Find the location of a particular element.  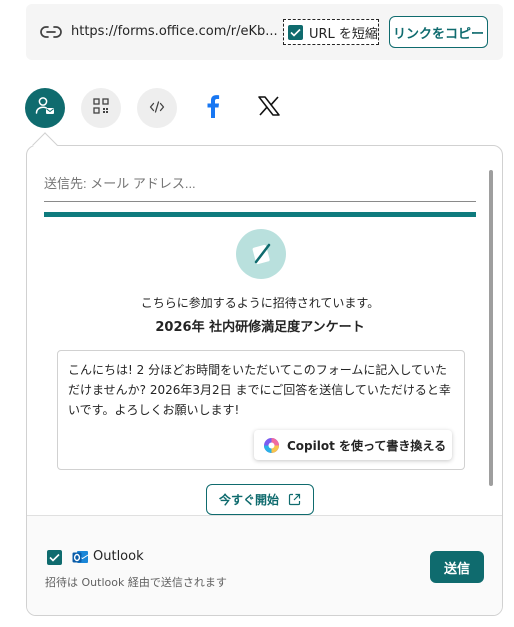

share-facebook-button is located at coordinates (213, 108).